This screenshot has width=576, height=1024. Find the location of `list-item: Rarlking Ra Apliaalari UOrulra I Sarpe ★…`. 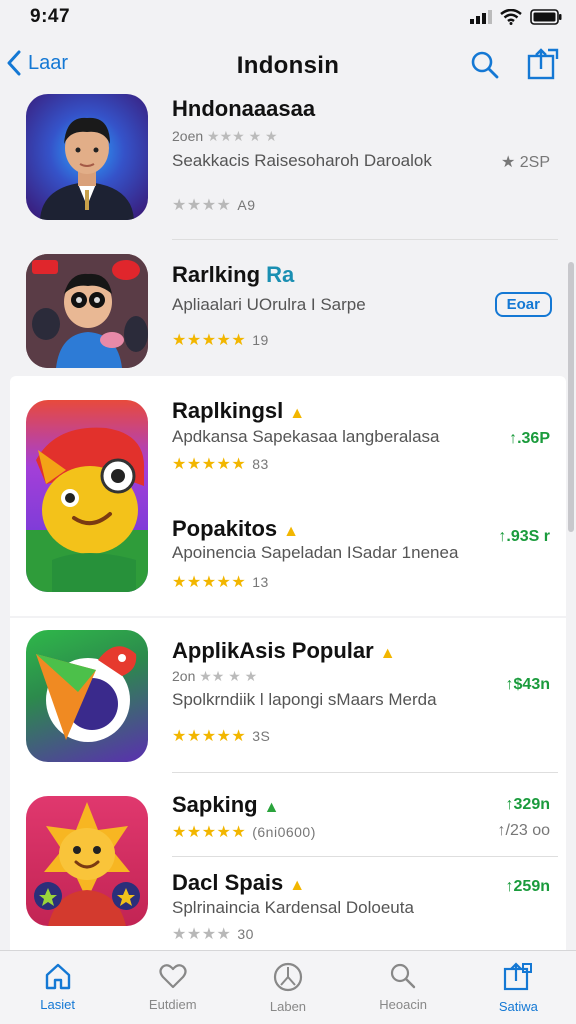

list-item: Rarlking Ra Apliaalari UOrulra I Sarpe ★… is located at coordinates (288, 308).